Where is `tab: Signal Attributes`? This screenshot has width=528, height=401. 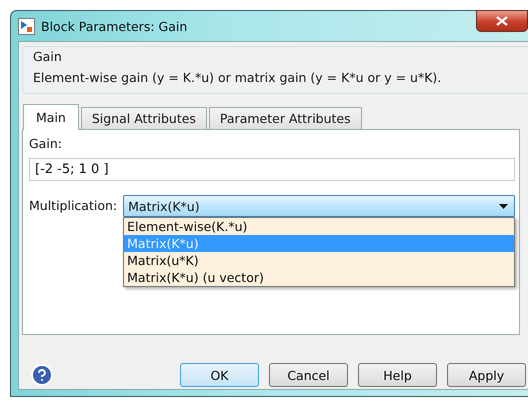 tab: Signal Attributes is located at coordinates (143, 118).